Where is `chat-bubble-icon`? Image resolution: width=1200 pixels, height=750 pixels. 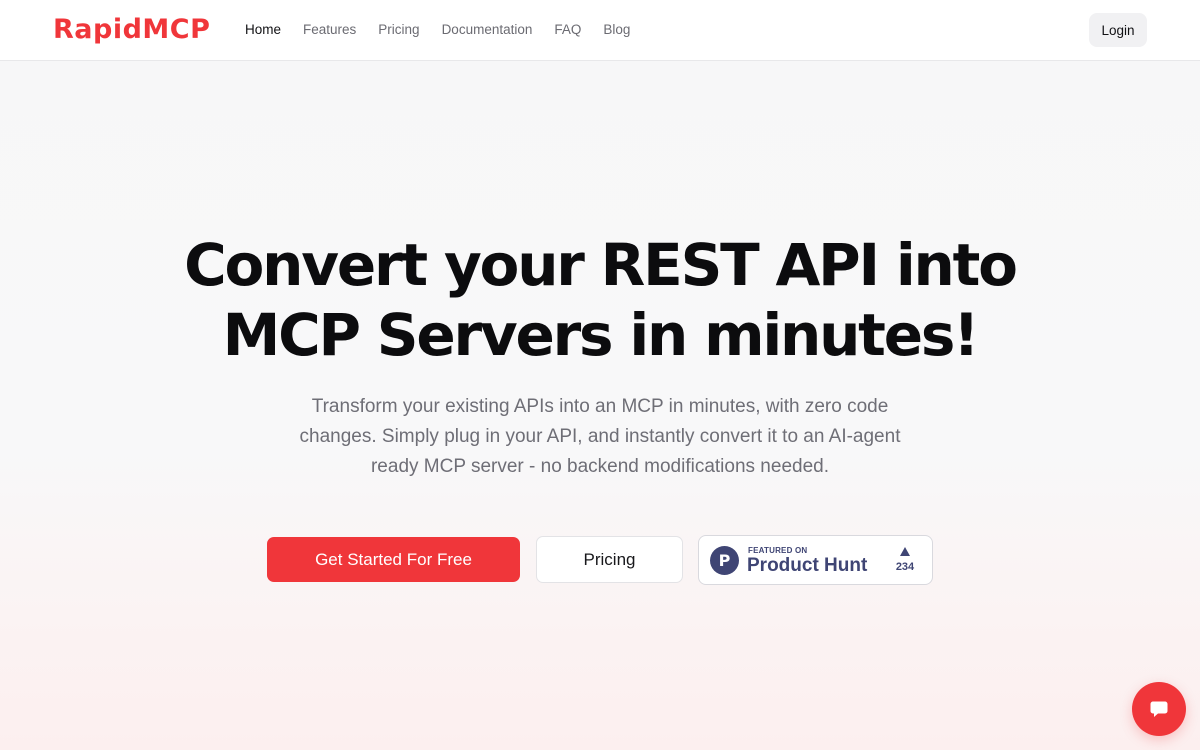 chat-bubble-icon is located at coordinates (1159, 709).